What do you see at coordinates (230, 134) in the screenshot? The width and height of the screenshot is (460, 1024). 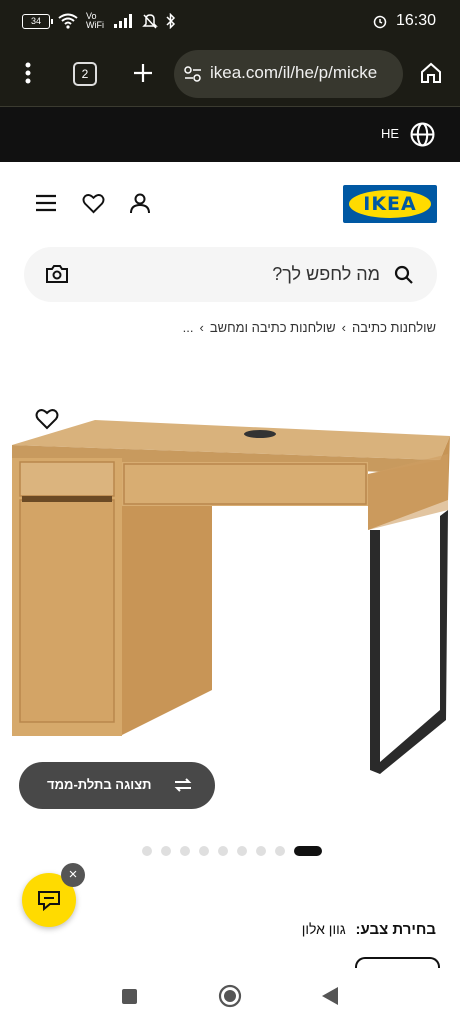 I see `language-bar: HE` at bounding box center [230, 134].